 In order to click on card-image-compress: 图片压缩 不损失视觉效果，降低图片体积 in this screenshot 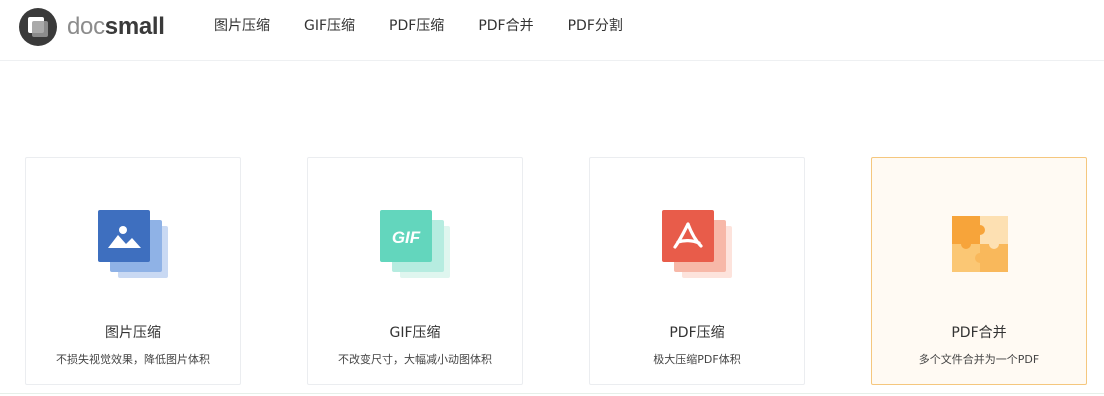, I will do `click(133, 271)`.